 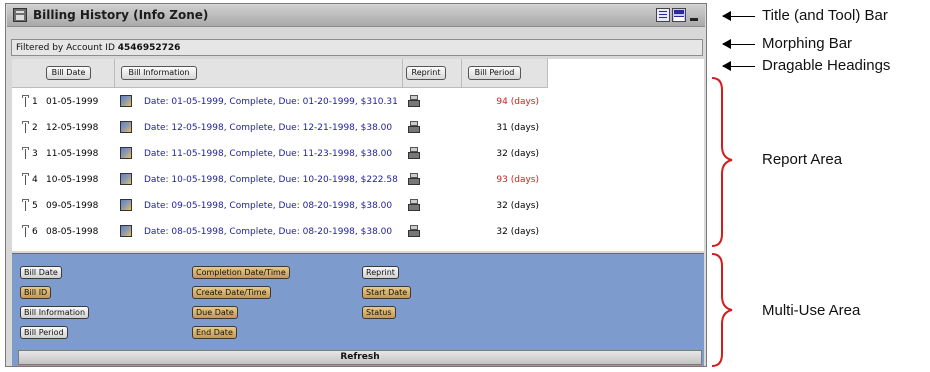 What do you see at coordinates (35, 232) in the screenshot?
I see `row-number: 6` at bounding box center [35, 232].